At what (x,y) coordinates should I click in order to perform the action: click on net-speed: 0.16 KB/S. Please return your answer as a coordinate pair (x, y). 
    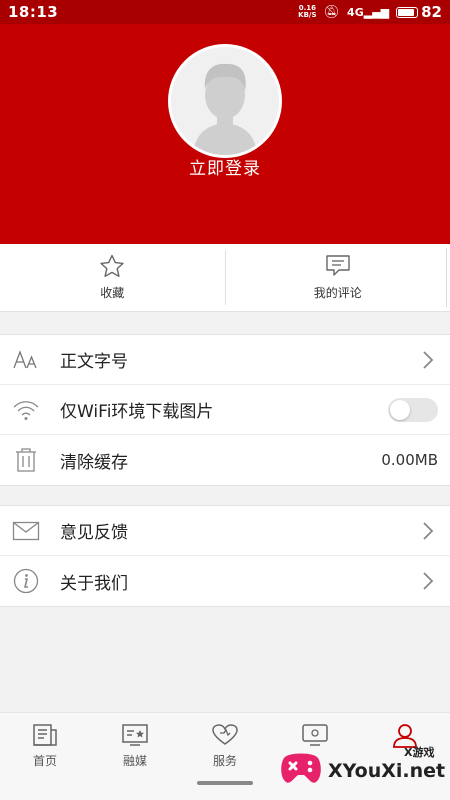
    Looking at the image, I should click on (307, 11).